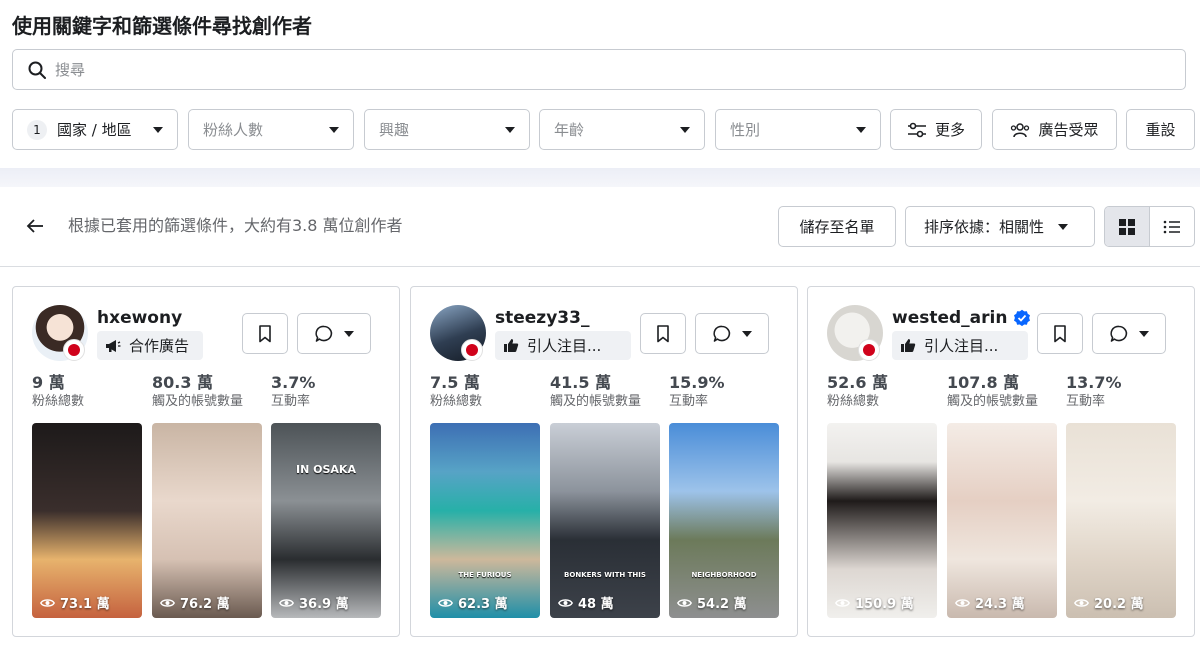 The image size is (1200, 645). I want to click on video-views: 62.3 萬, so click(473, 602).